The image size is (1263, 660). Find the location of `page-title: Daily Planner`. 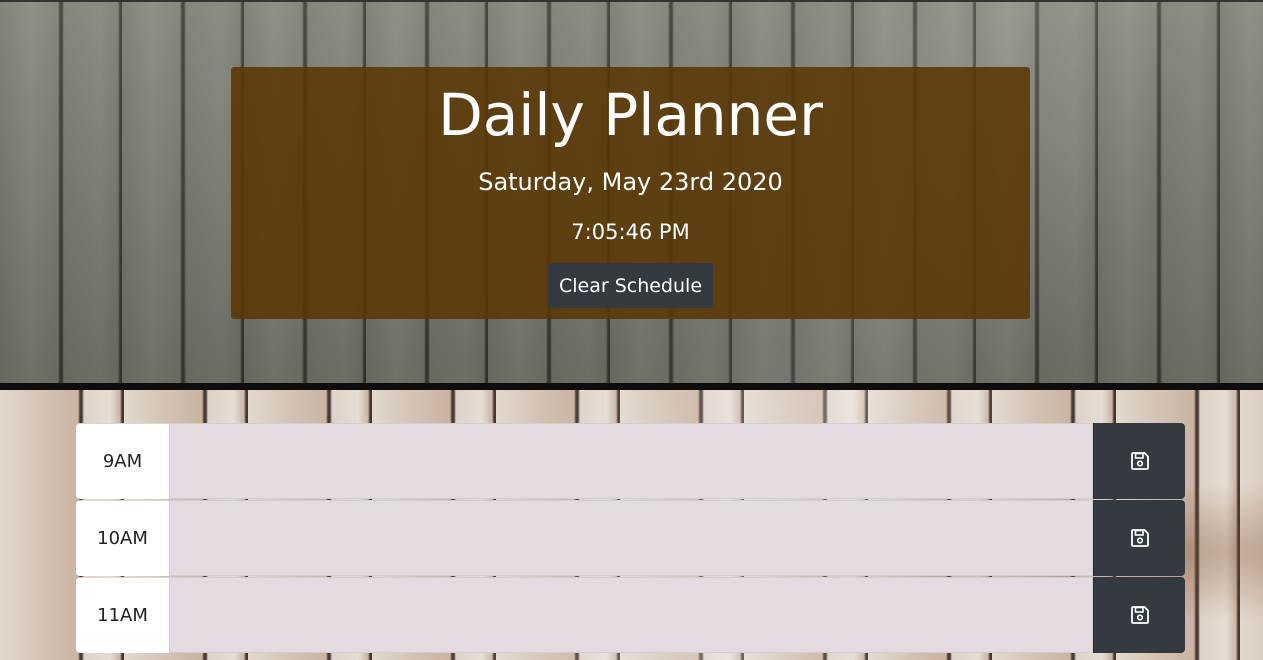

page-title: Daily Planner is located at coordinates (630, 115).